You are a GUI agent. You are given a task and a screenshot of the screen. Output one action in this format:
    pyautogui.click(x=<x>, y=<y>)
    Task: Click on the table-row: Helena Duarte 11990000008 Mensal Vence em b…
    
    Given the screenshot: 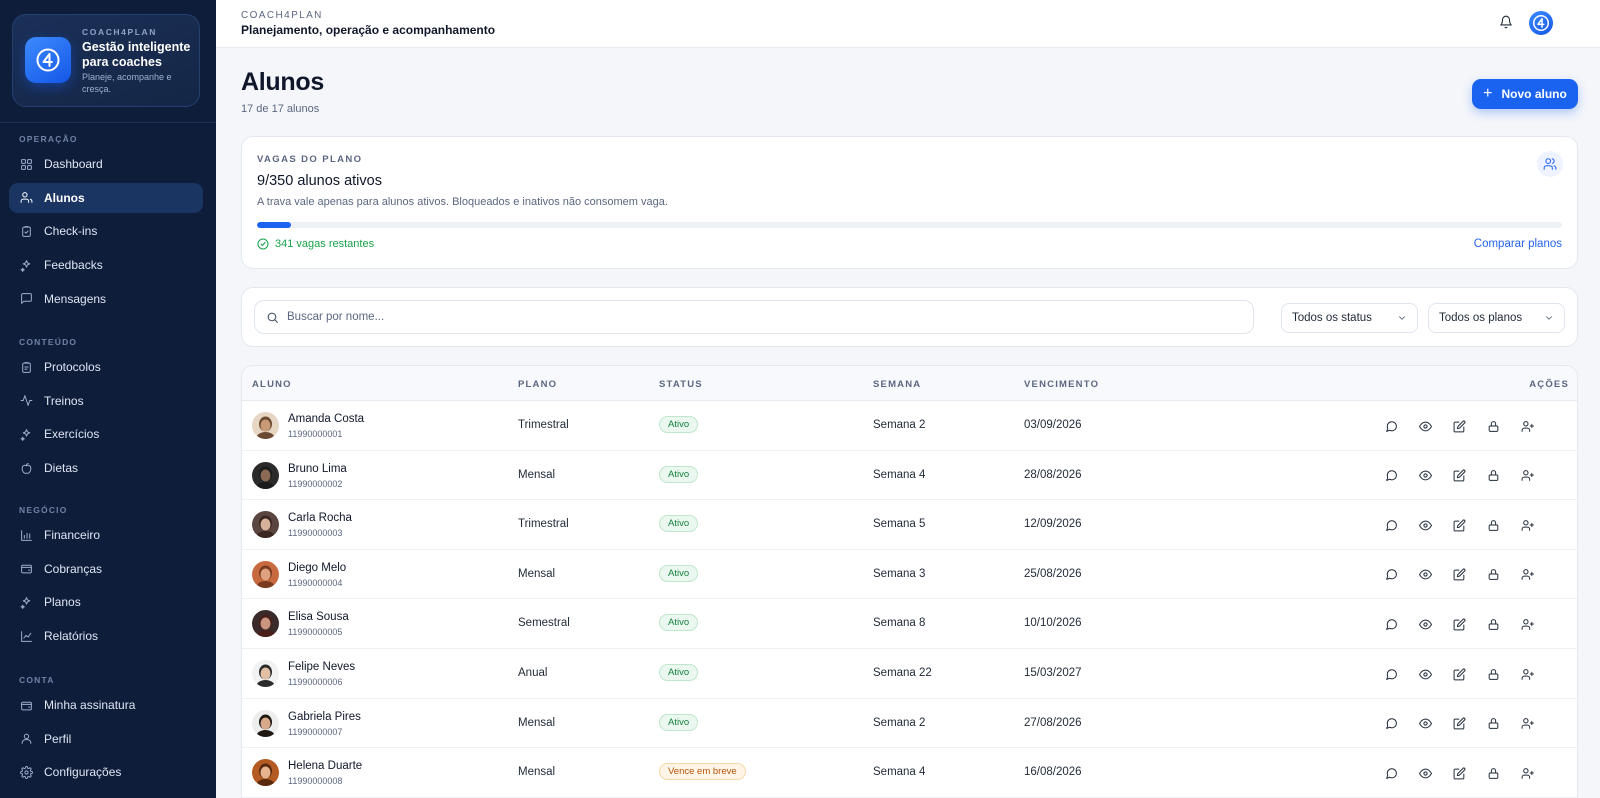 What is the action you would take?
    pyautogui.click(x=909, y=773)
    